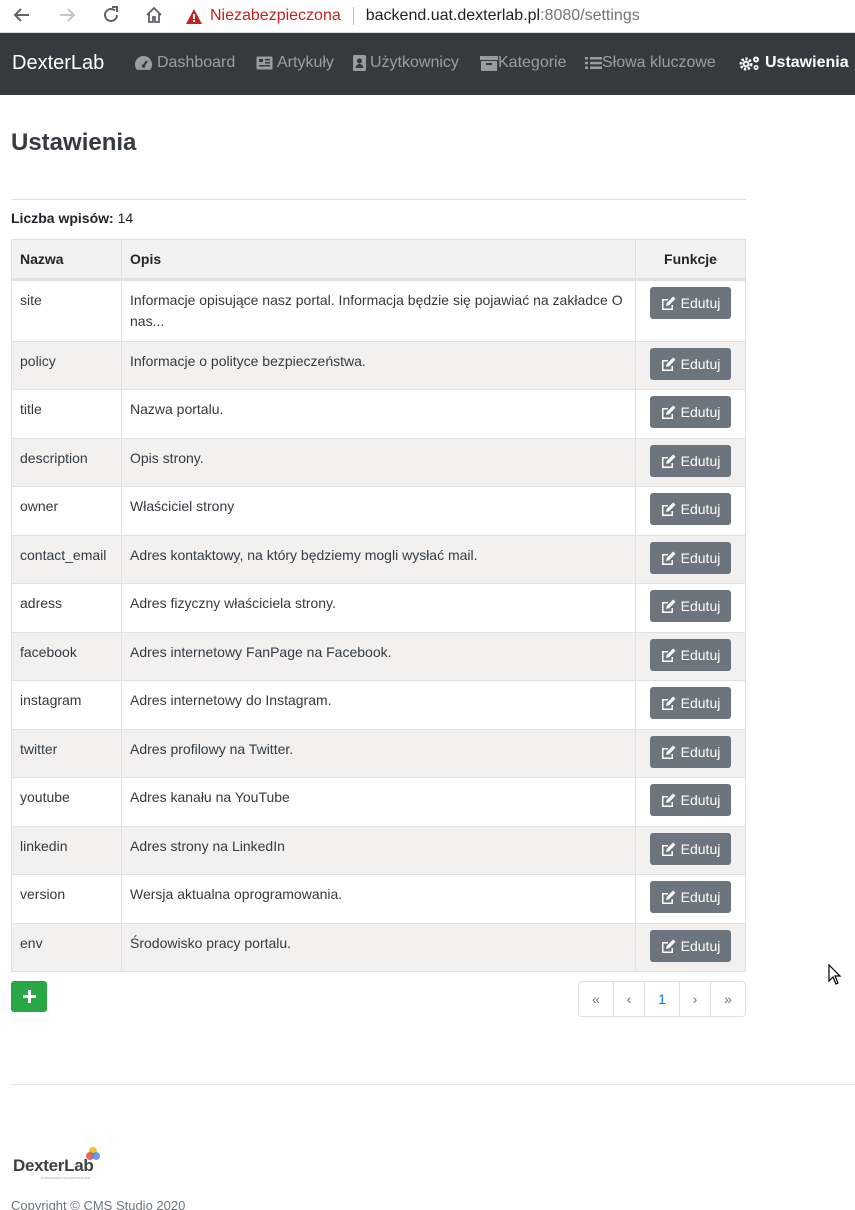  Describe the element at coordinates (22, 15) in the screenshot. I see `back-icon` at that location.